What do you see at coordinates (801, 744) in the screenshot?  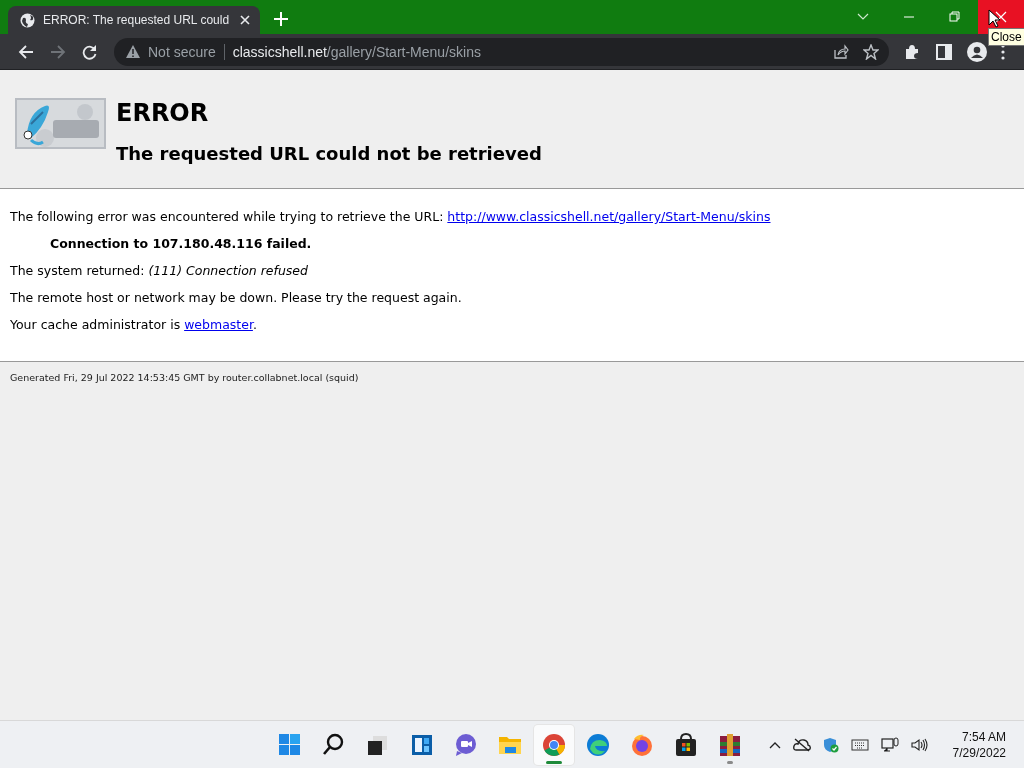 I see `cloud-icon` at bounding box center [801, 744].